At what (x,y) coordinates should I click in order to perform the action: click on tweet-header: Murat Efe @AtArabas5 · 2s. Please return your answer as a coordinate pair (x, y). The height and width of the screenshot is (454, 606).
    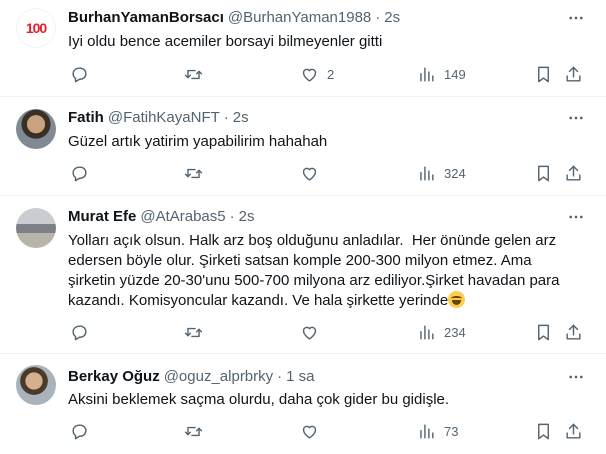
    Looking at the image, I should click on (161, 217).